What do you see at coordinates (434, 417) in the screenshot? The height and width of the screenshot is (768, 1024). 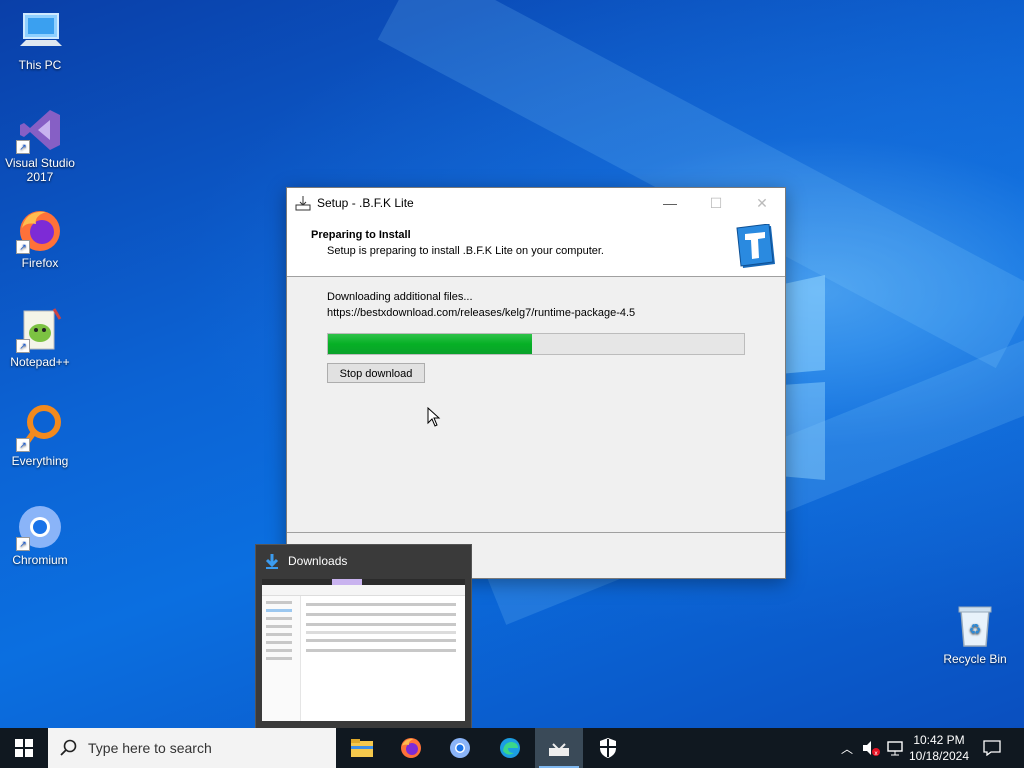 I see `mouse-cursor-icon` at bounding box center [434, 417].